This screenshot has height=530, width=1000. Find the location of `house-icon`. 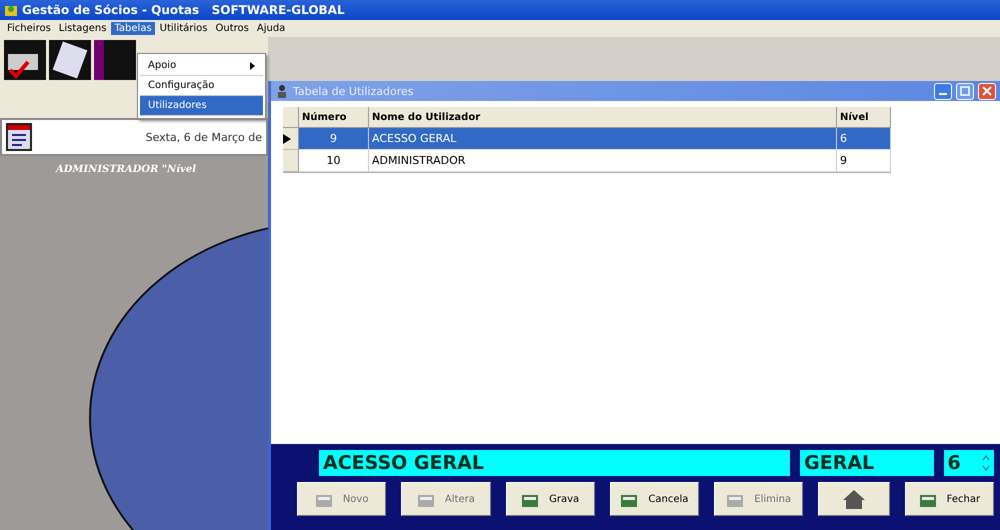

house-icon is located at coordinates (854, 499).